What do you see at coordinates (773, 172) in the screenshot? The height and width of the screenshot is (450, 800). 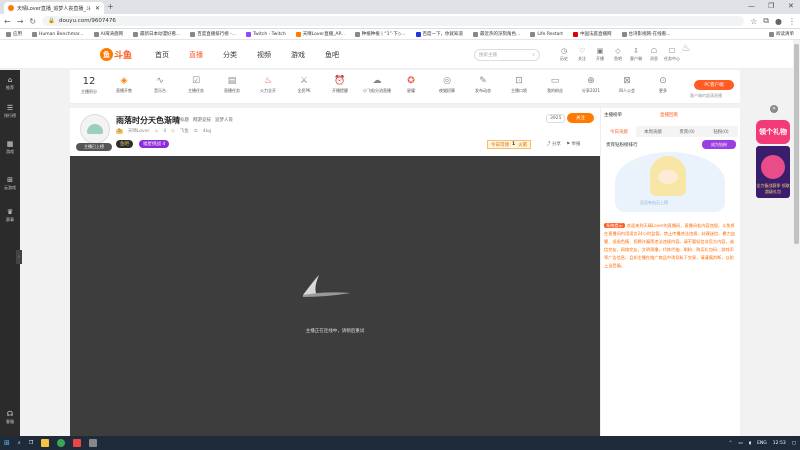 I see `gift-ad: 全力备战赛季 领取超级礼包` at bounding box center [773, 172].